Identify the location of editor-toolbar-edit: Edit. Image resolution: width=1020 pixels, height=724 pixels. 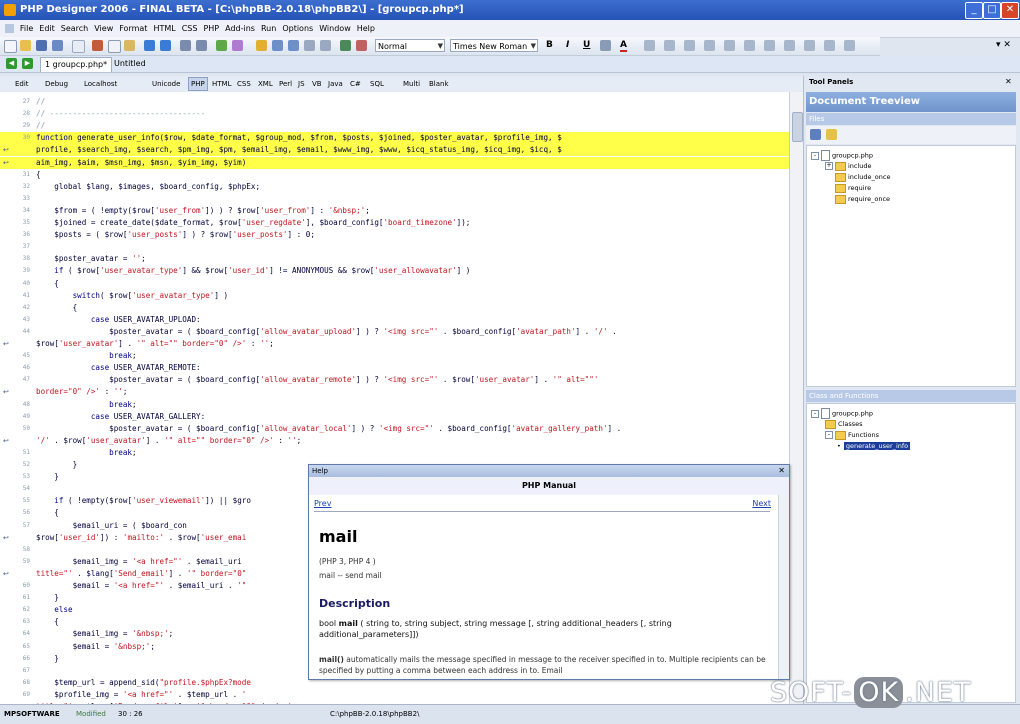
(22, 84).